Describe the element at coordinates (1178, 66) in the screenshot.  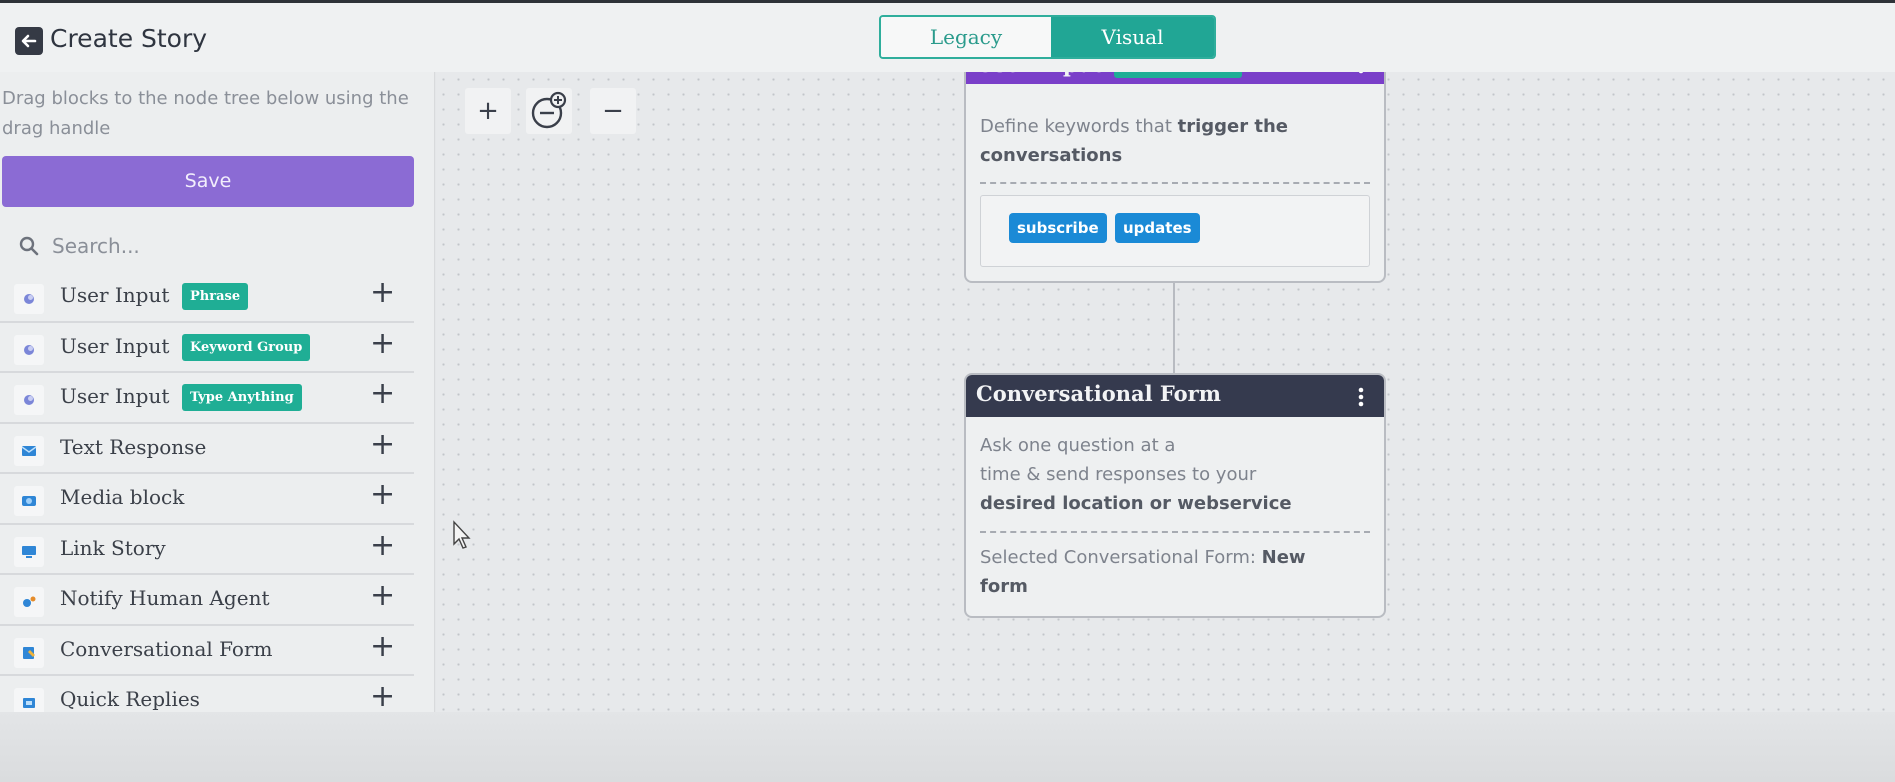
I see `node-tag-badge: Keyword Group` at that location.